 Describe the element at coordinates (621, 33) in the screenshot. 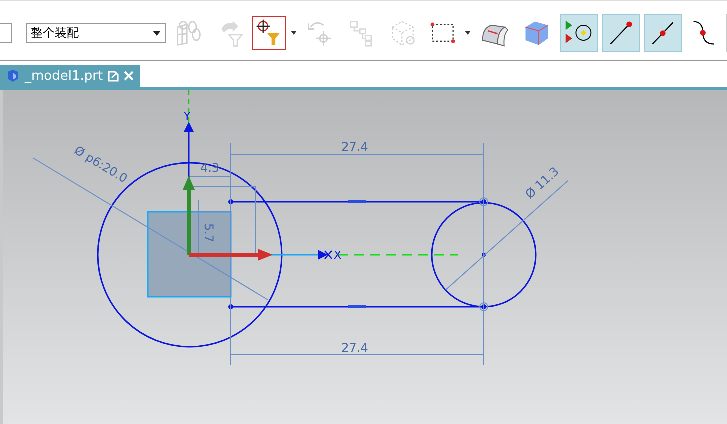

I see `end-point-button` at that location.